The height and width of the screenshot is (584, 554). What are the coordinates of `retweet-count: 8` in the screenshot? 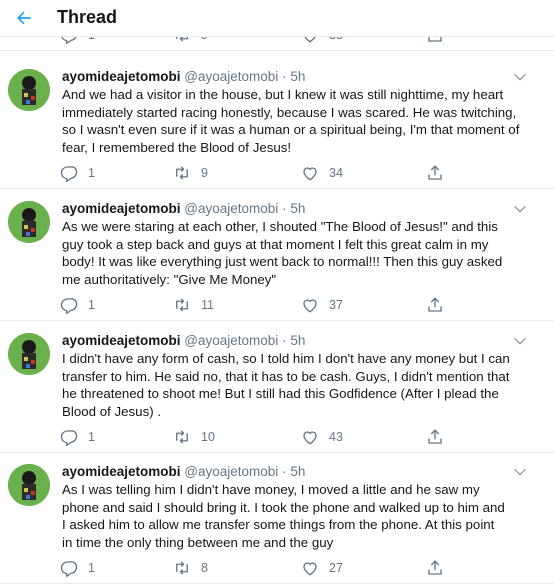 It's located at (204, 568).